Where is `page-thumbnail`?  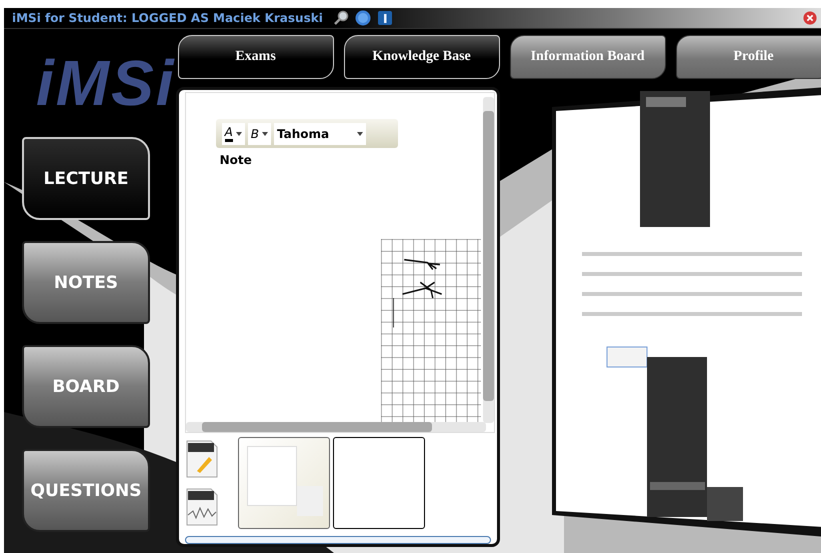 page-thumbnail is located at coordinates (284, 482).